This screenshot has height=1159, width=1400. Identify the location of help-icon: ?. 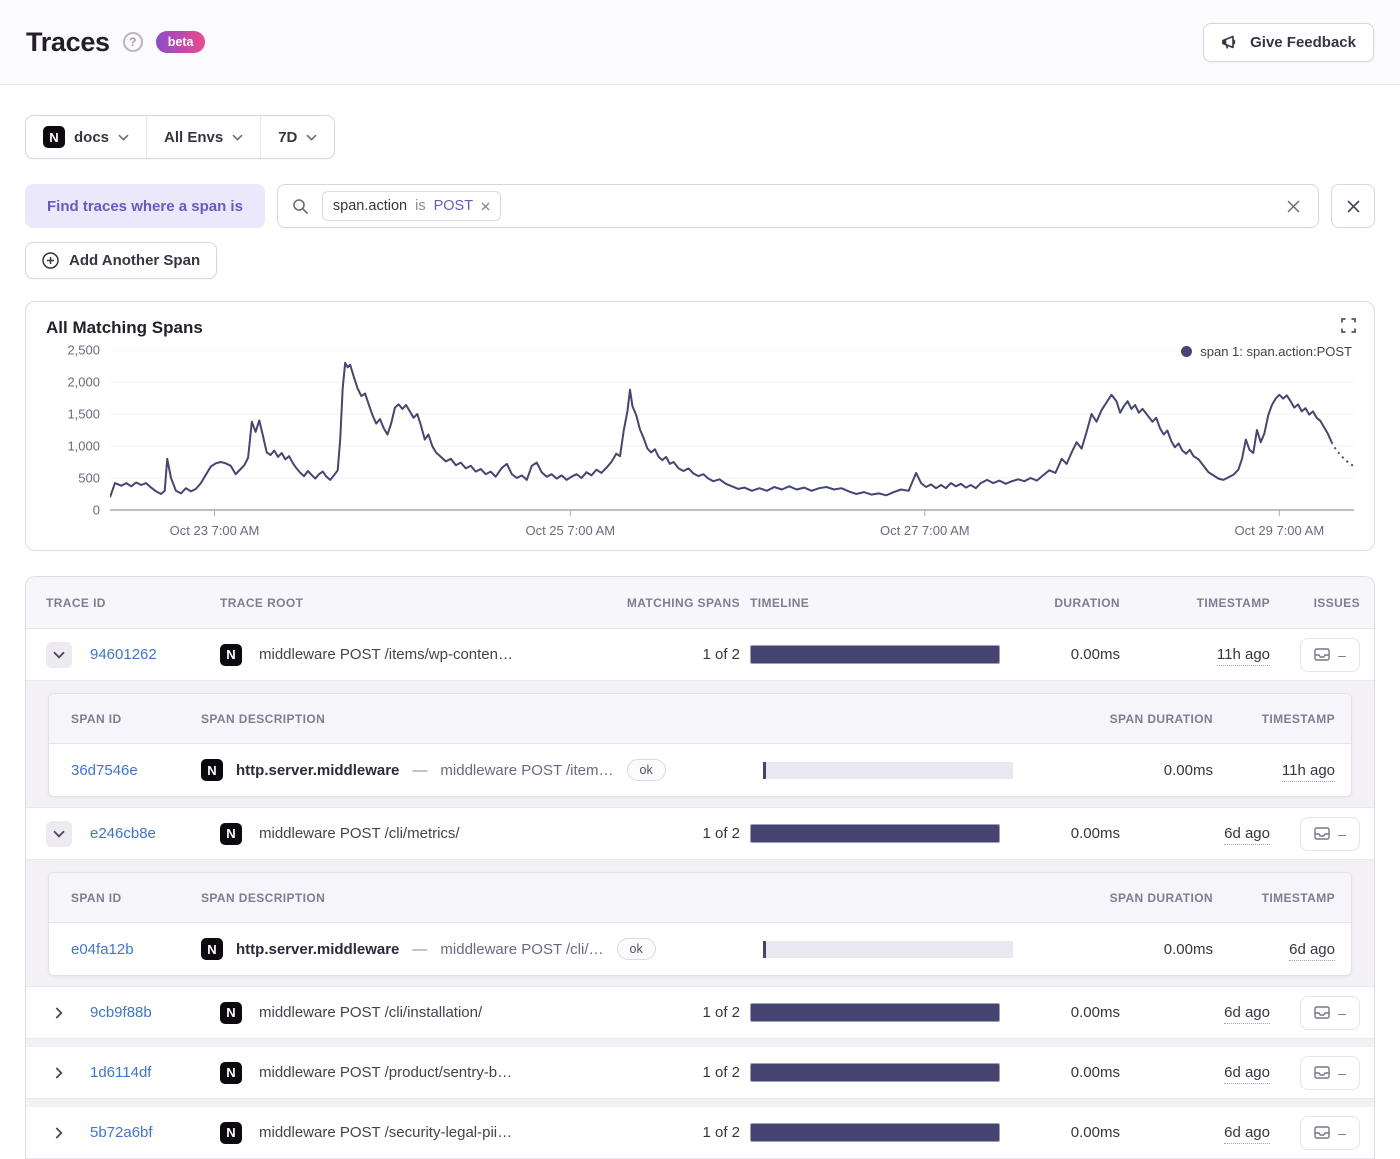
(132, 42).